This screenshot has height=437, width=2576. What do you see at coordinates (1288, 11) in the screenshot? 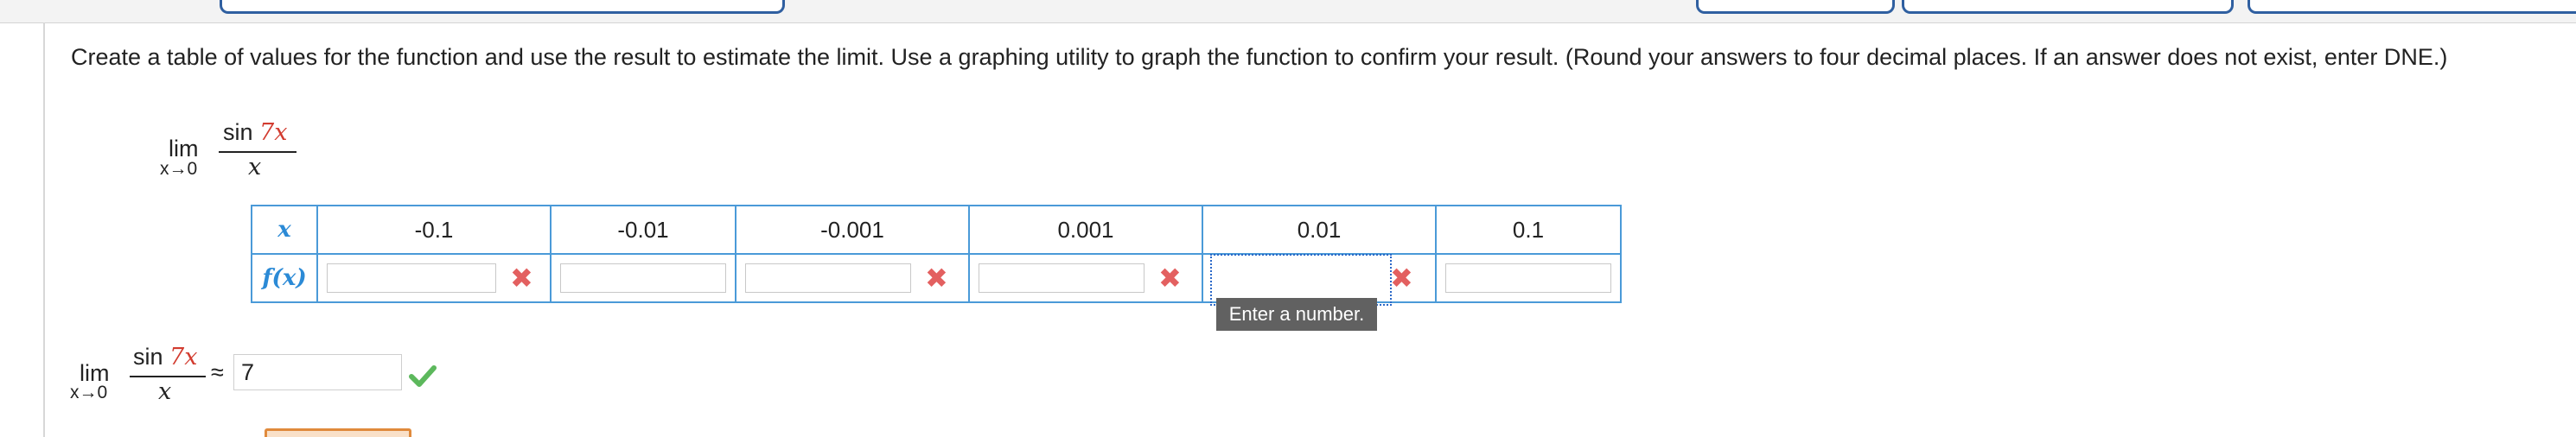
I see `top-toolbar` at bounding box center [1288, 11].